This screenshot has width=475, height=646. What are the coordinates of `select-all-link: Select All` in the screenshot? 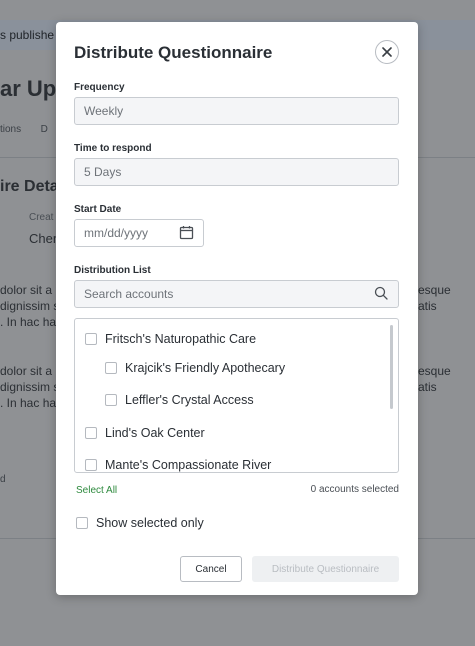 It's located at (96, 490).